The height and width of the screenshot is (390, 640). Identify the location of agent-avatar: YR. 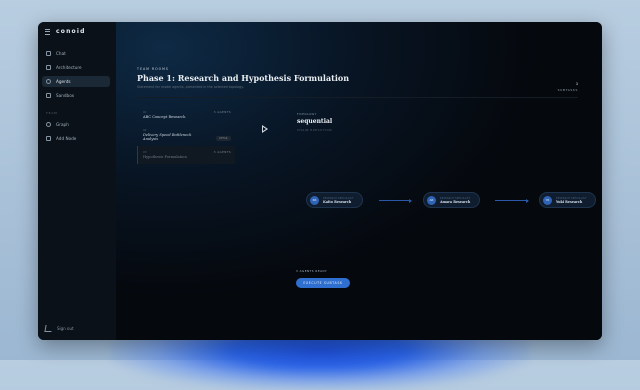
(547, 200).